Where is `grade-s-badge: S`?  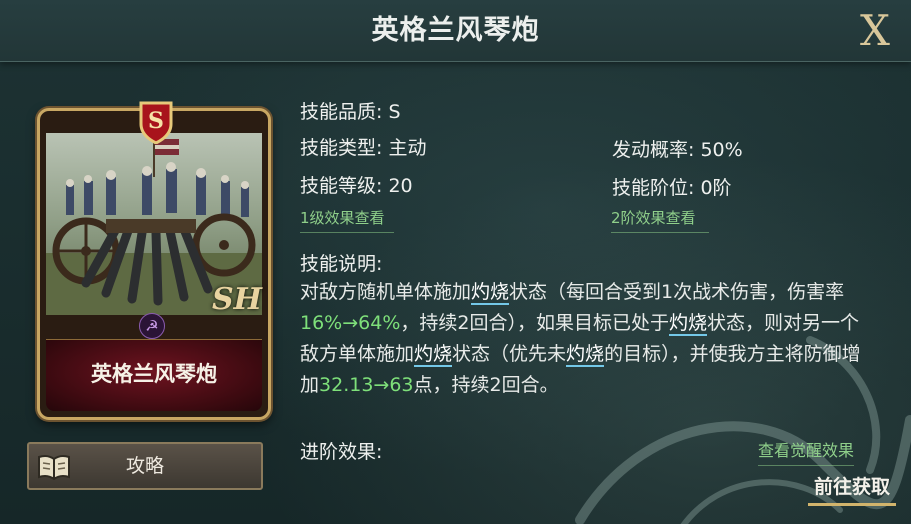 grade-s-badge: S is located at coordinates (156, 122).